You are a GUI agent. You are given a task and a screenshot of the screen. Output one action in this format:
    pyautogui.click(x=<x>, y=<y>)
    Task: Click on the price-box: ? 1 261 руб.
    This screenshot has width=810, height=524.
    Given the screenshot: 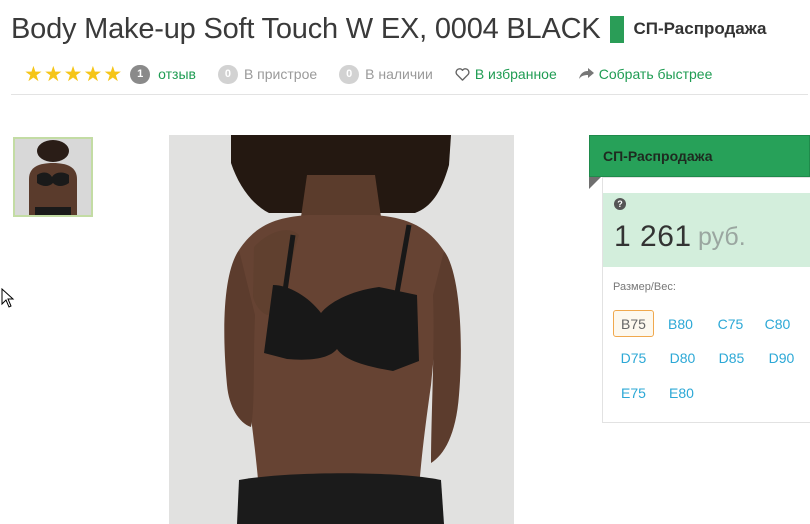 What is the action you would take?
    pyautogui.click(x=706, y=230)
    